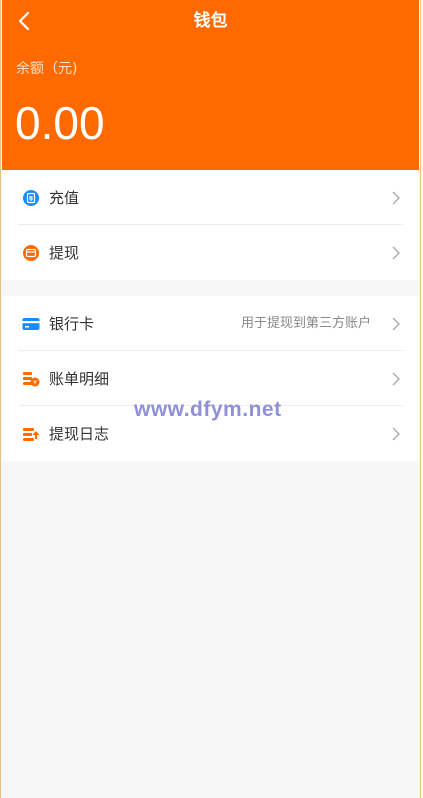  I want to click on menu-item-recharge: 充值, so click(210, 197).